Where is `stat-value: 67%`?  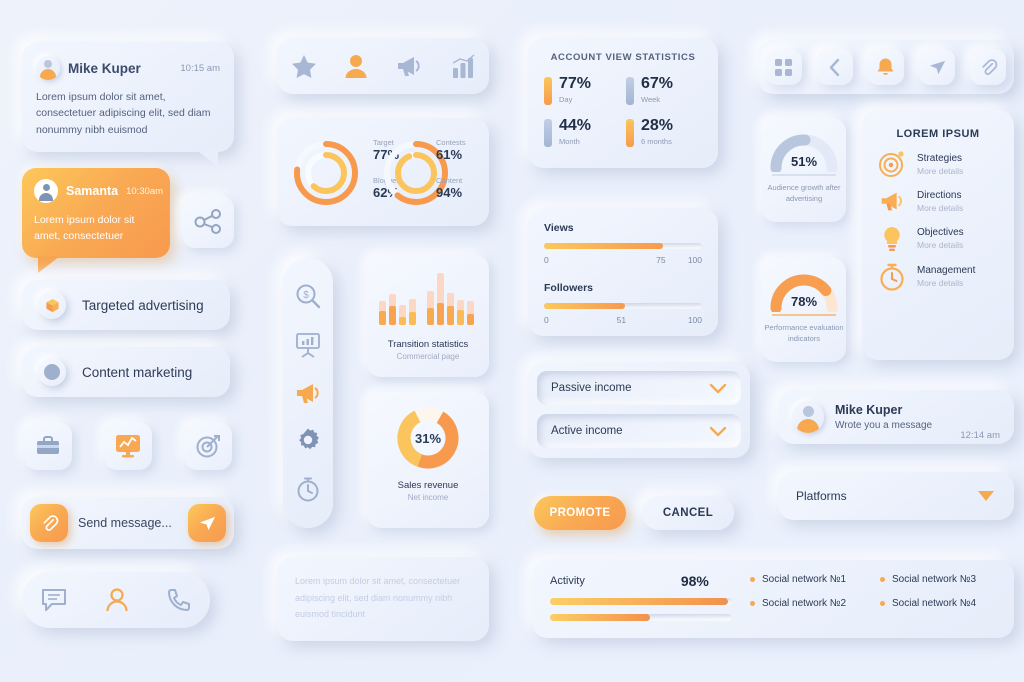
stat-value: 67% is located at coordinates (657, 83).